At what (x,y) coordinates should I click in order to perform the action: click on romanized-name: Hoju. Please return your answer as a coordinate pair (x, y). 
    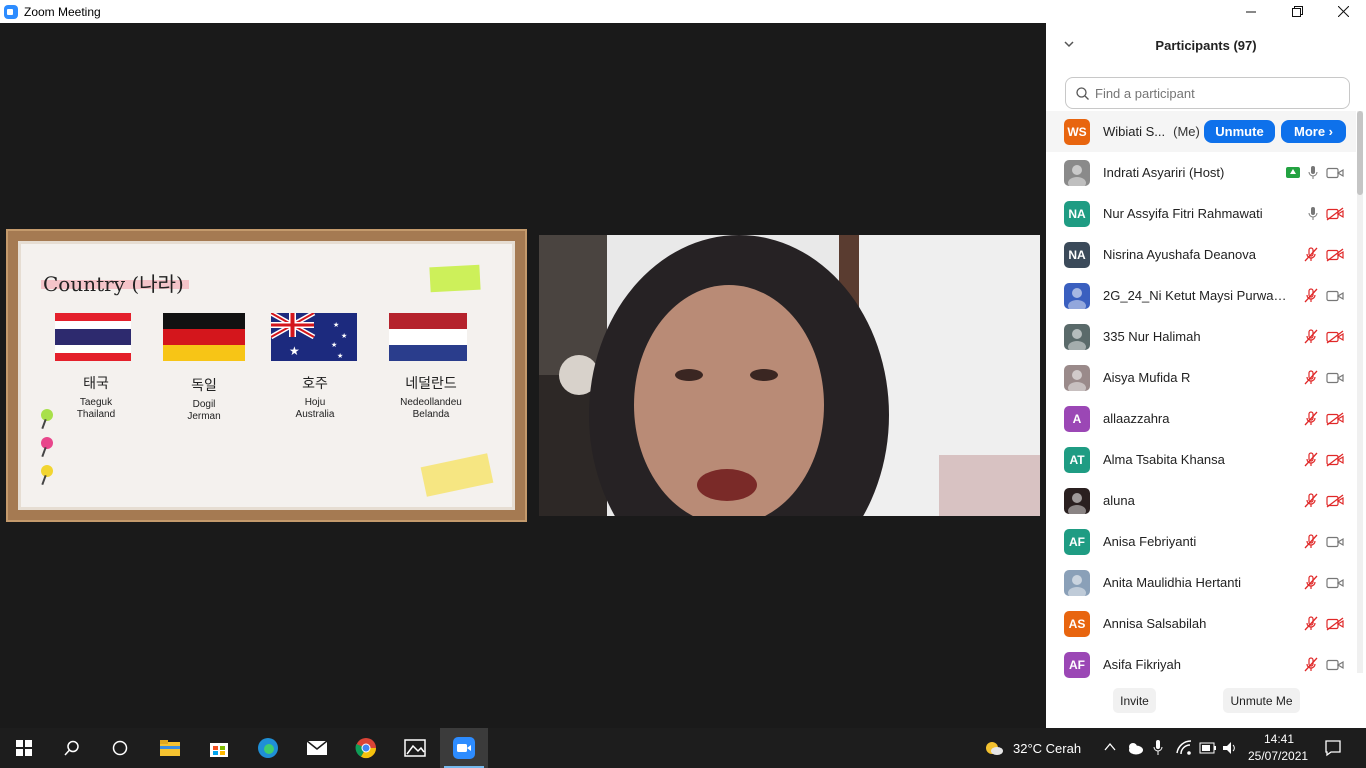
    Looking at the image, I should click on (315, 402).